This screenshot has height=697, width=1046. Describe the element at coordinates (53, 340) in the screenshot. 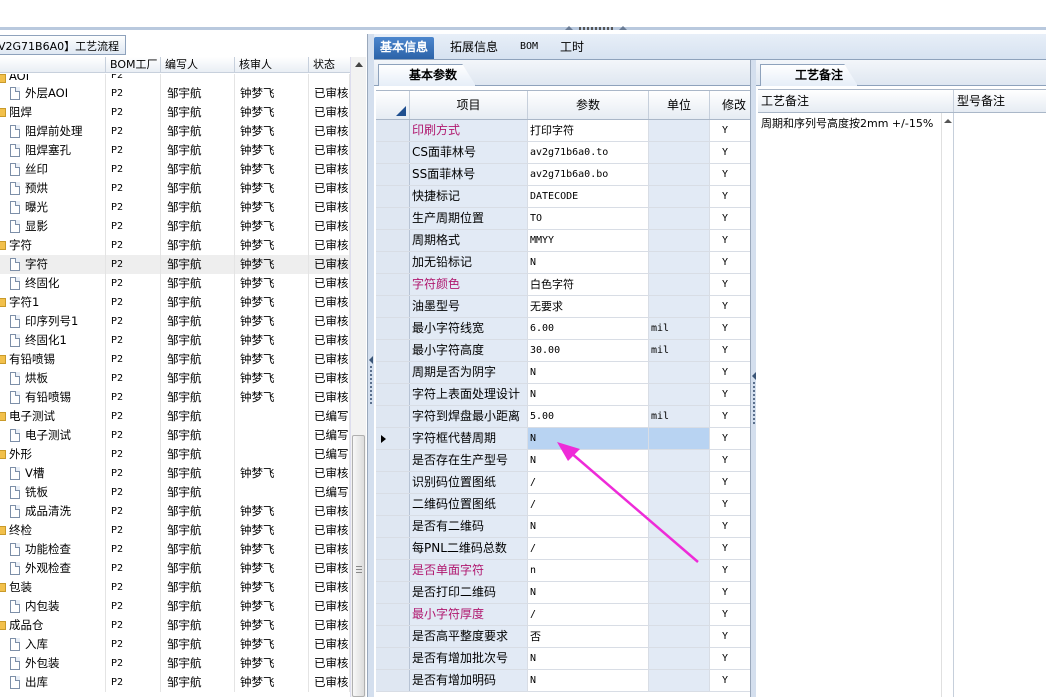

I see `tree-cell-name: 终固化1` at that location.